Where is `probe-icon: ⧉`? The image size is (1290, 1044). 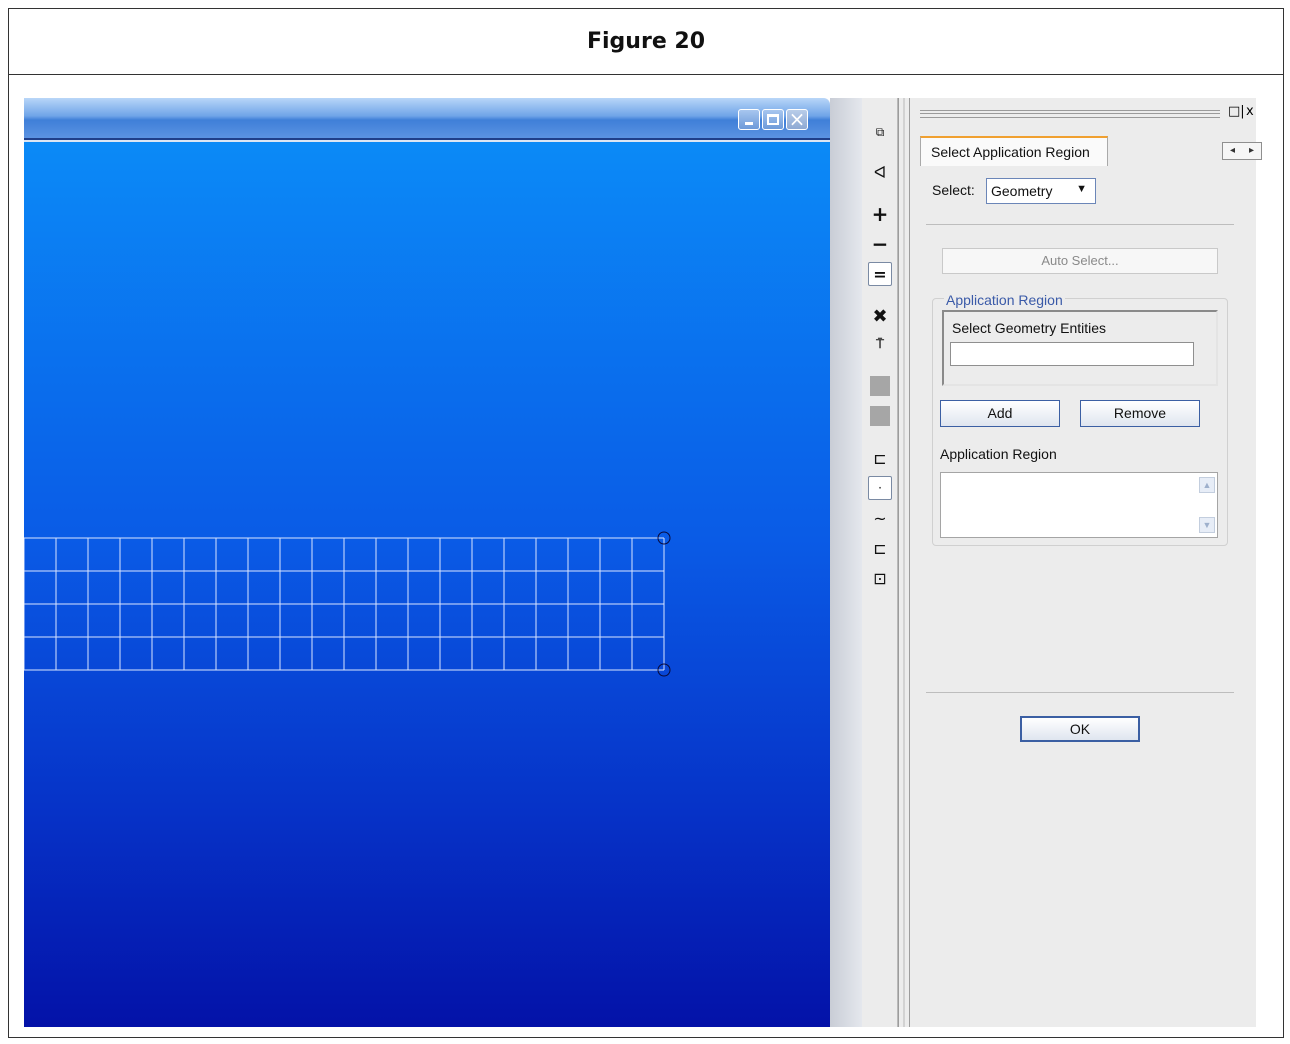 probe-icon: ⧉ is located at coordinates (880, 132).